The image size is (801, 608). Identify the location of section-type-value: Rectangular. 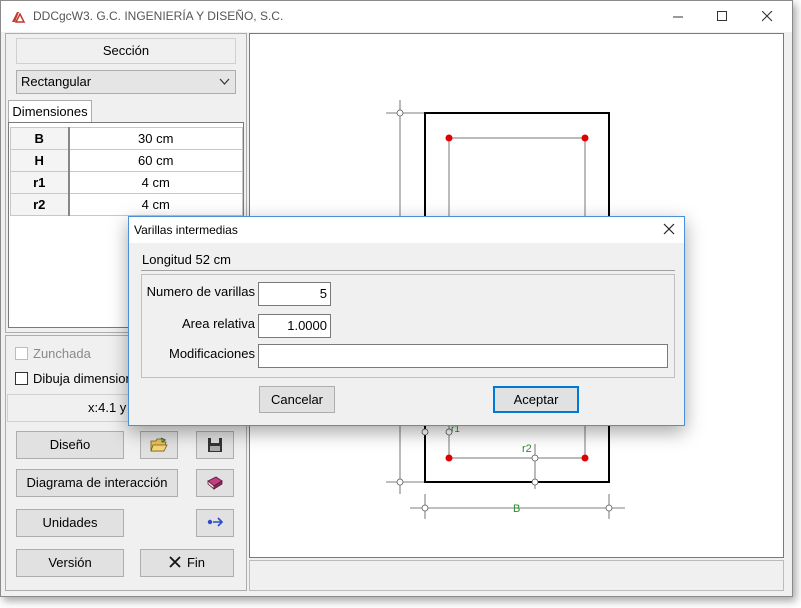
(56, 81).